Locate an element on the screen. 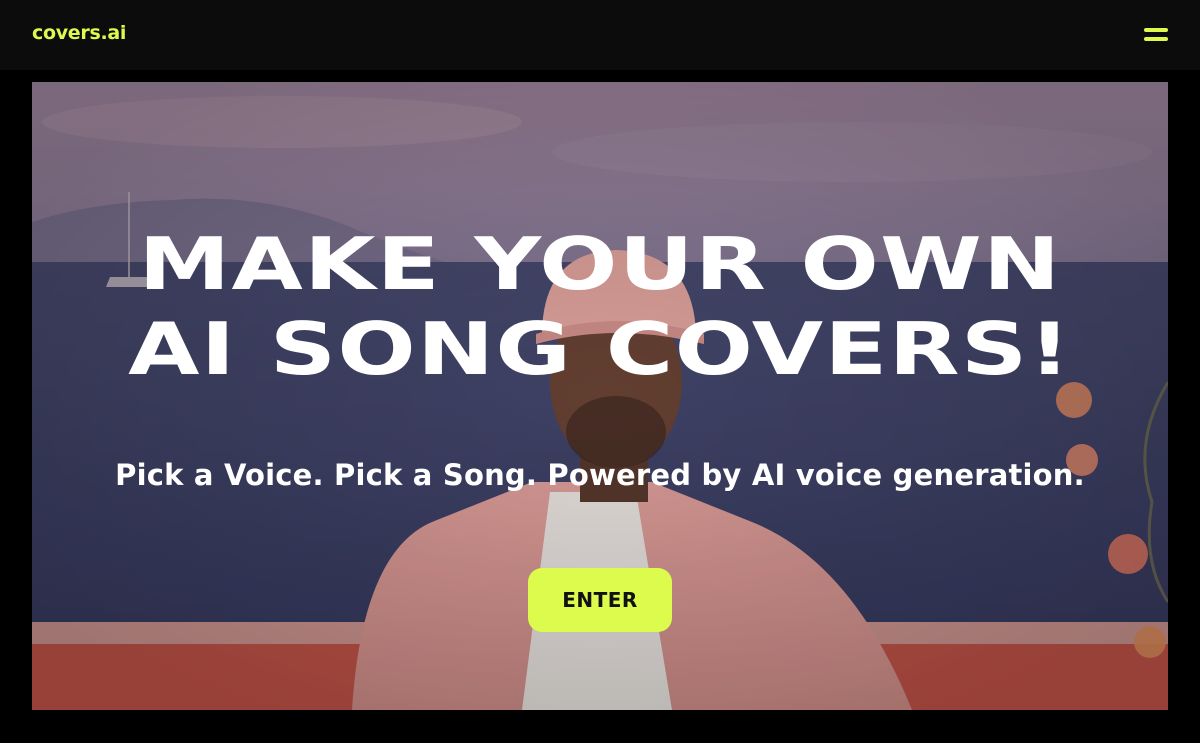 The width and height of the screenshot is (1200, 743). menu-line-top is located at coordinates (1156, 30).